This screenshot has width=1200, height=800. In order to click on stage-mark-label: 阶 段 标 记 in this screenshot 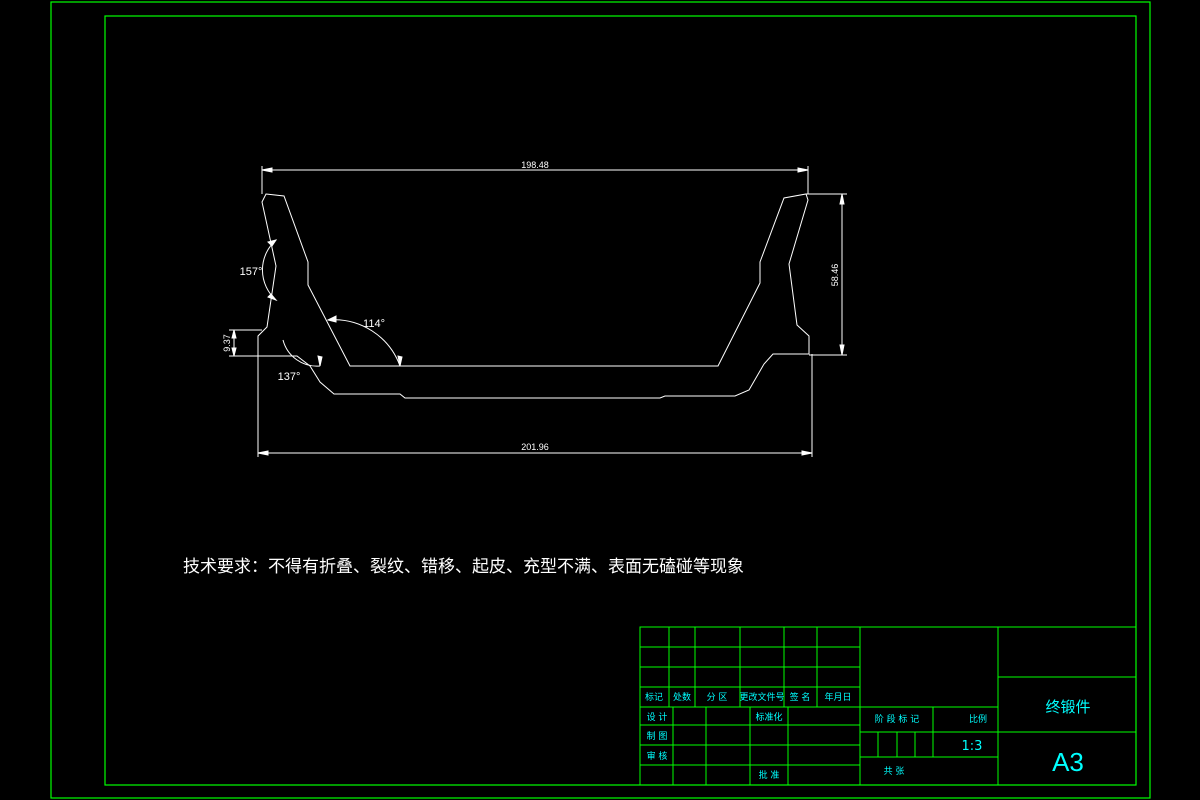, I will do `click(897, 719)`.